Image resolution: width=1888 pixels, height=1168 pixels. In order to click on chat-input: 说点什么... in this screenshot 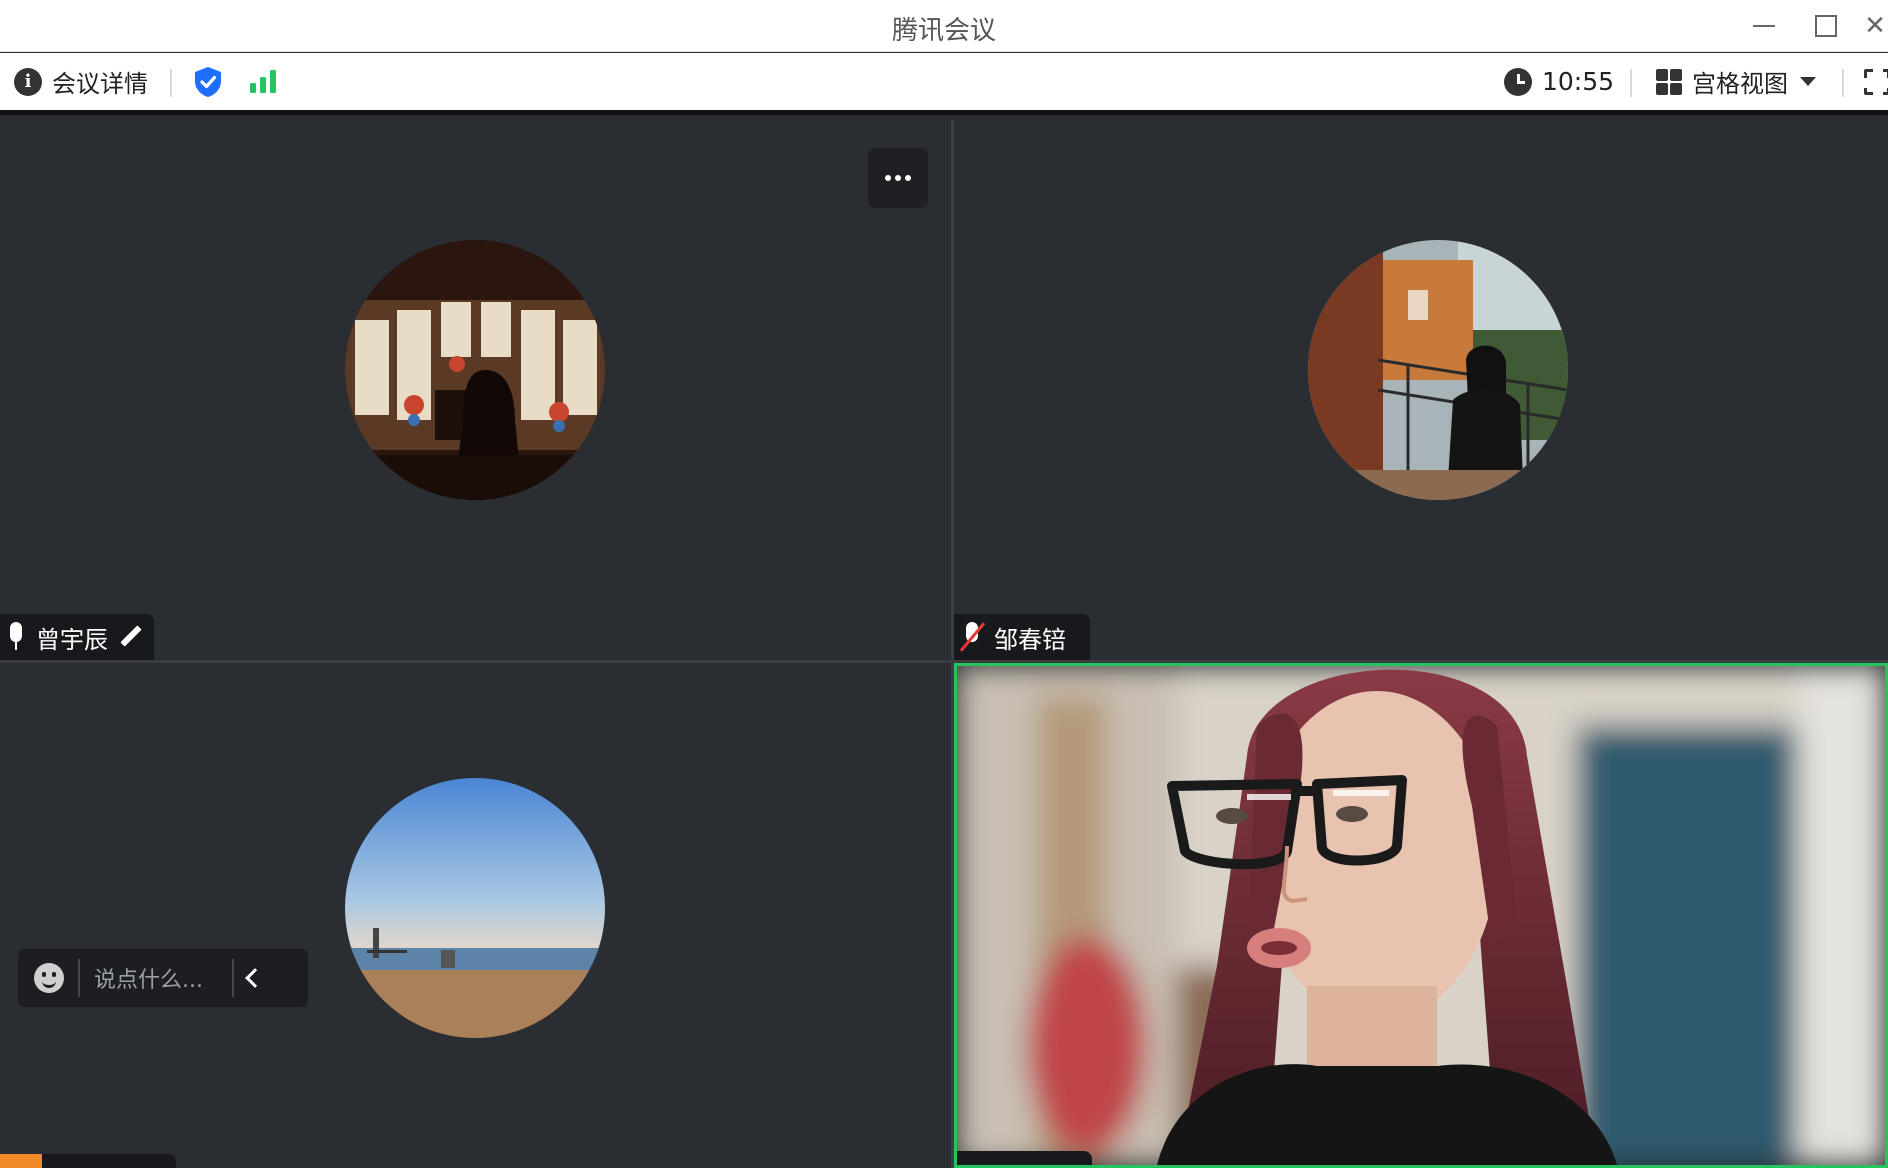, I will do `click(163, 978)`.